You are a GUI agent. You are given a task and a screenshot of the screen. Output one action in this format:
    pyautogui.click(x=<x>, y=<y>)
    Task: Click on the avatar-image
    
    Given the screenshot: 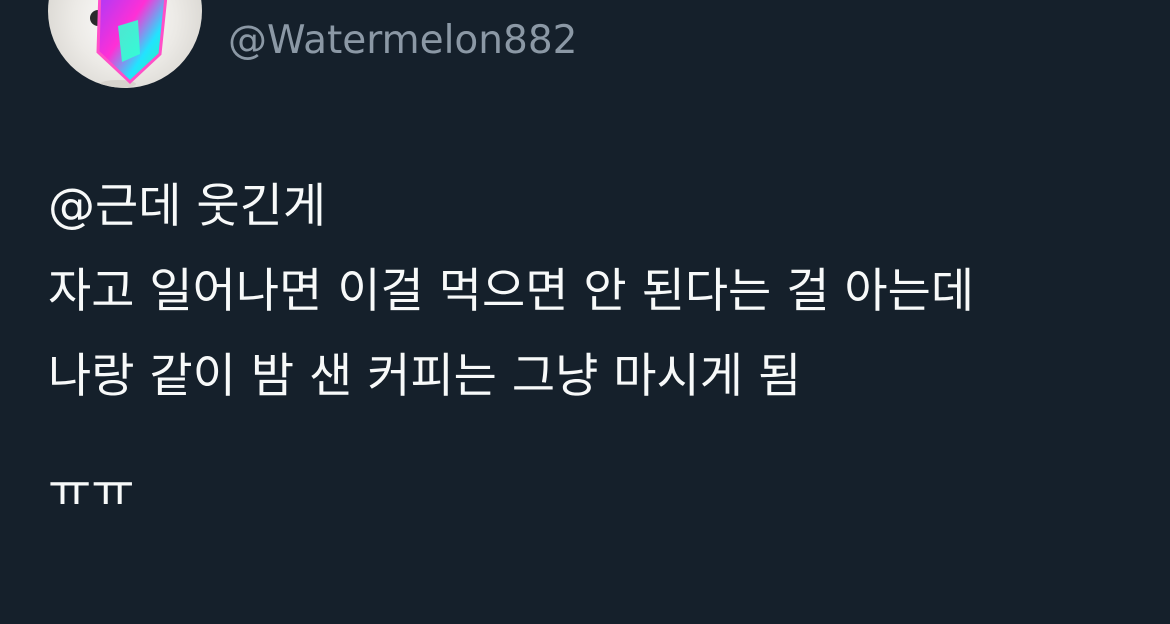 What is the action you would take?
    pyautogui.click(x=129, y=44)
    